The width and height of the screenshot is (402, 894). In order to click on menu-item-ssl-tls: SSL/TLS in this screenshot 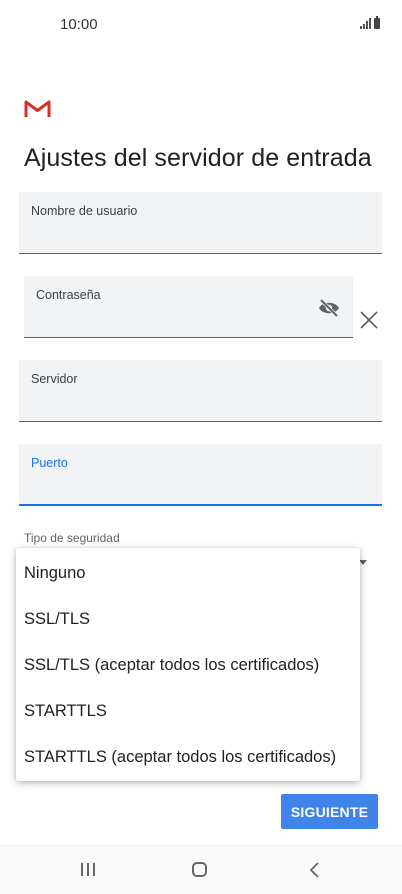, I will do `click(57, 619)`.